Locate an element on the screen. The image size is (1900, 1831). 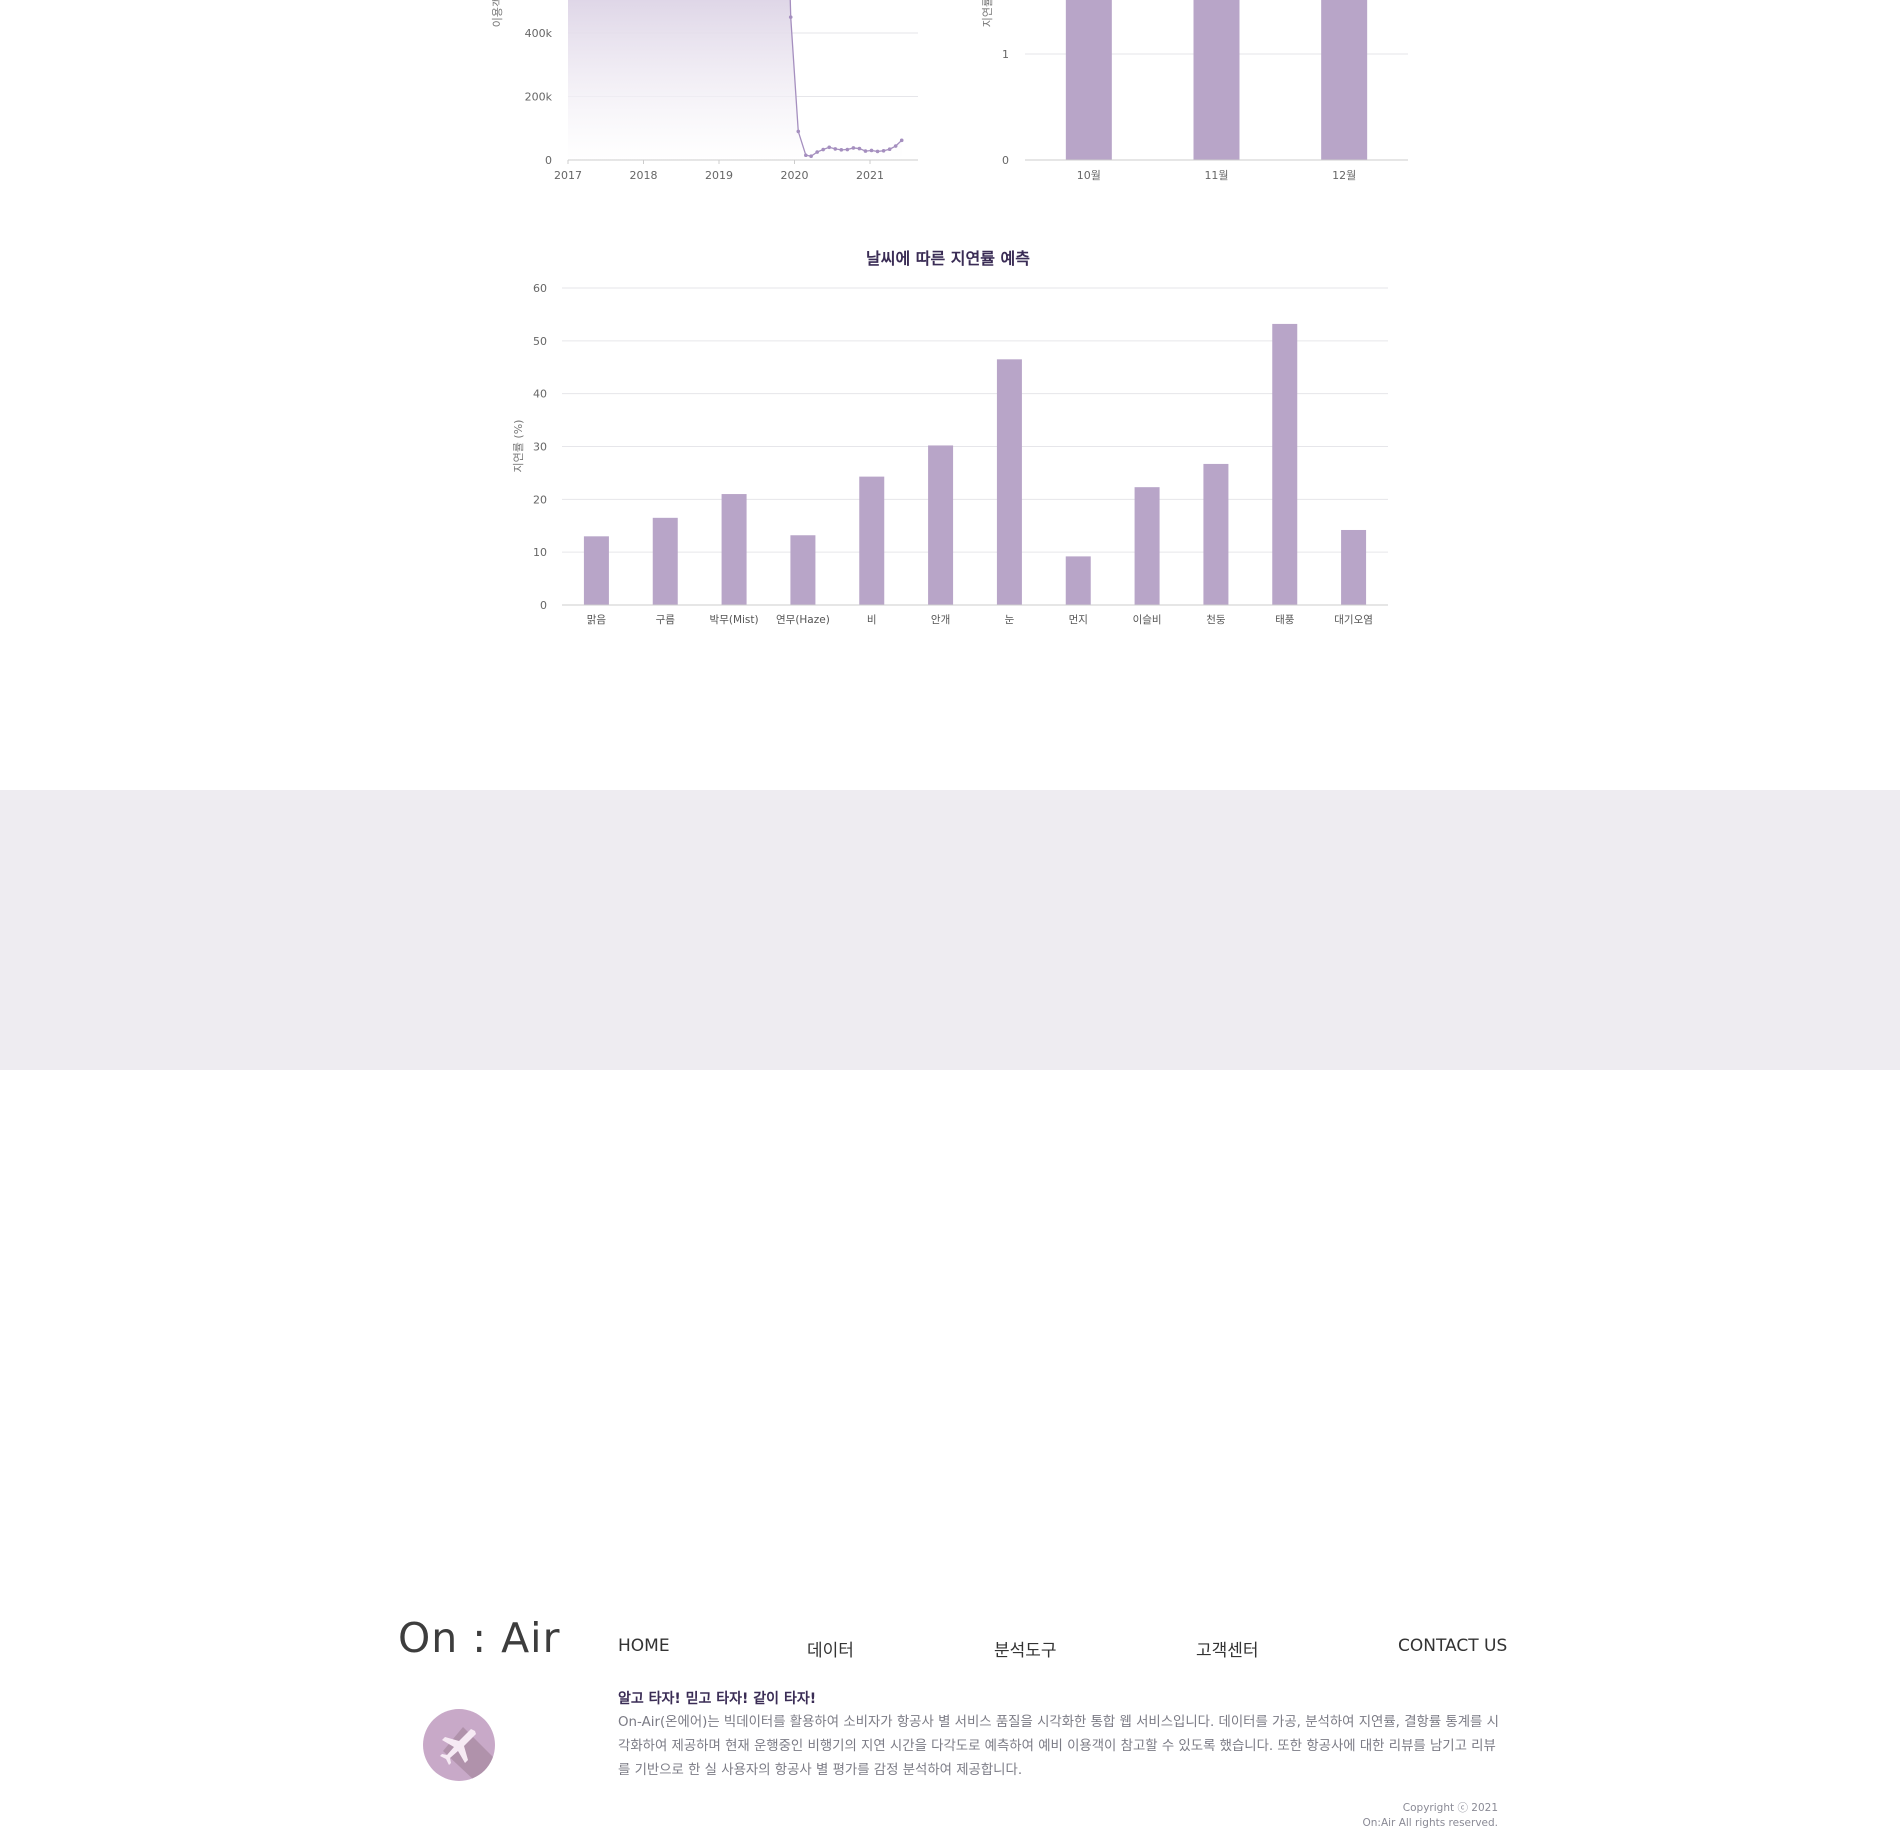
passenger-xtick-label: 2017 is located at coordinates (568, 175).